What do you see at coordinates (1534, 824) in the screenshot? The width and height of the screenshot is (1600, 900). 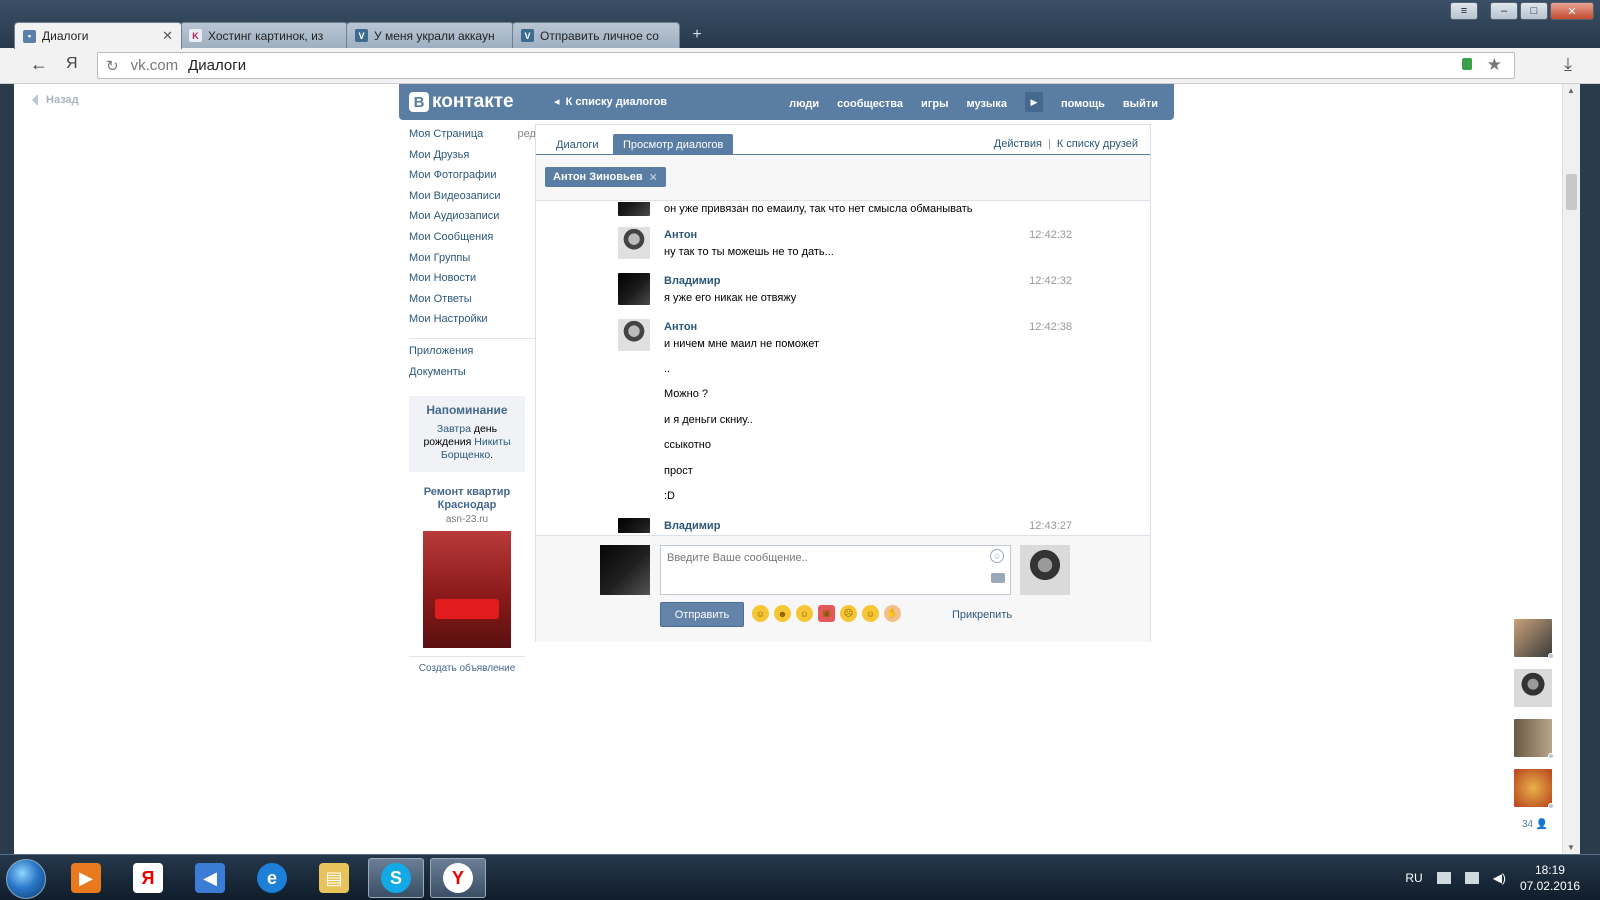 I see `friends-count: 34 👤` at bounding box center [1534, 824].